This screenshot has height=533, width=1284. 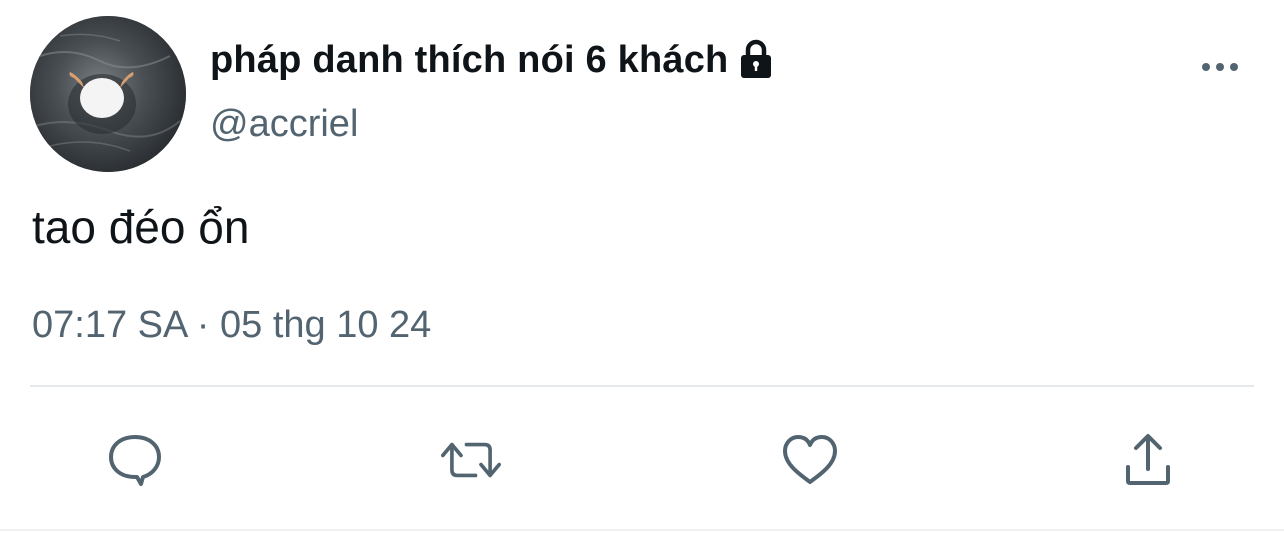 I want to click on tweet-text: tao đéo ổn, so click(x=141, y=227).